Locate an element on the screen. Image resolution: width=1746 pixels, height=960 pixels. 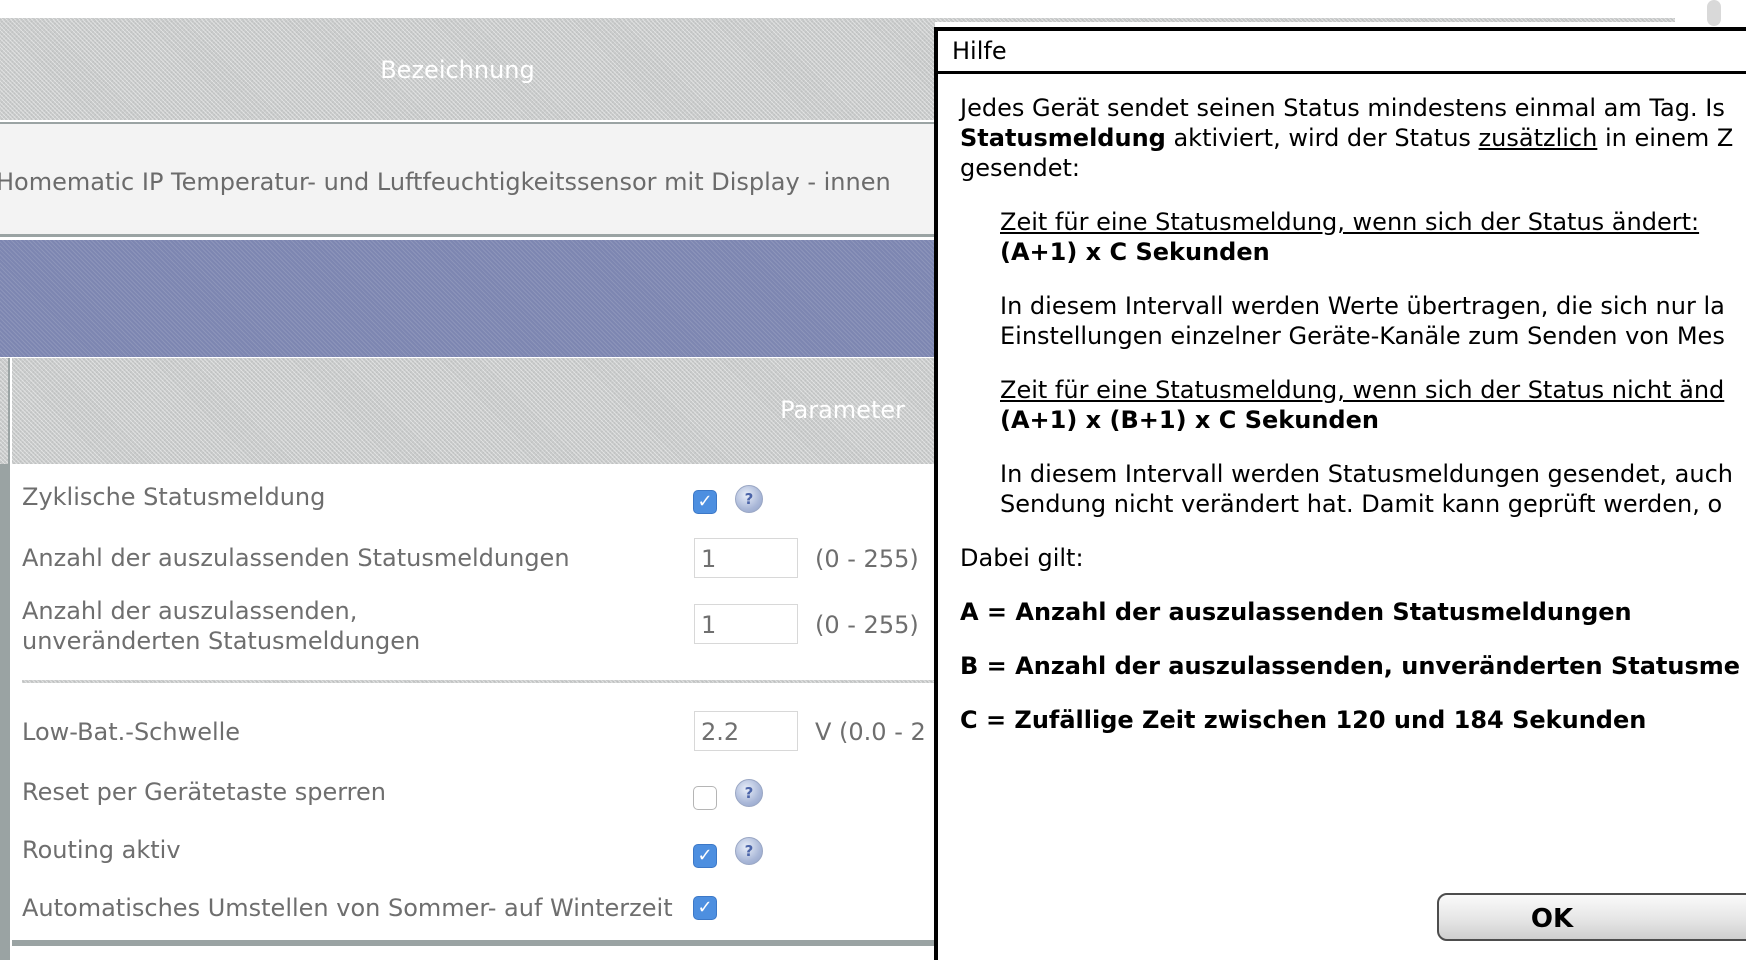
param-routing-checkbox: ✓ is located at coordinates (705, 856).